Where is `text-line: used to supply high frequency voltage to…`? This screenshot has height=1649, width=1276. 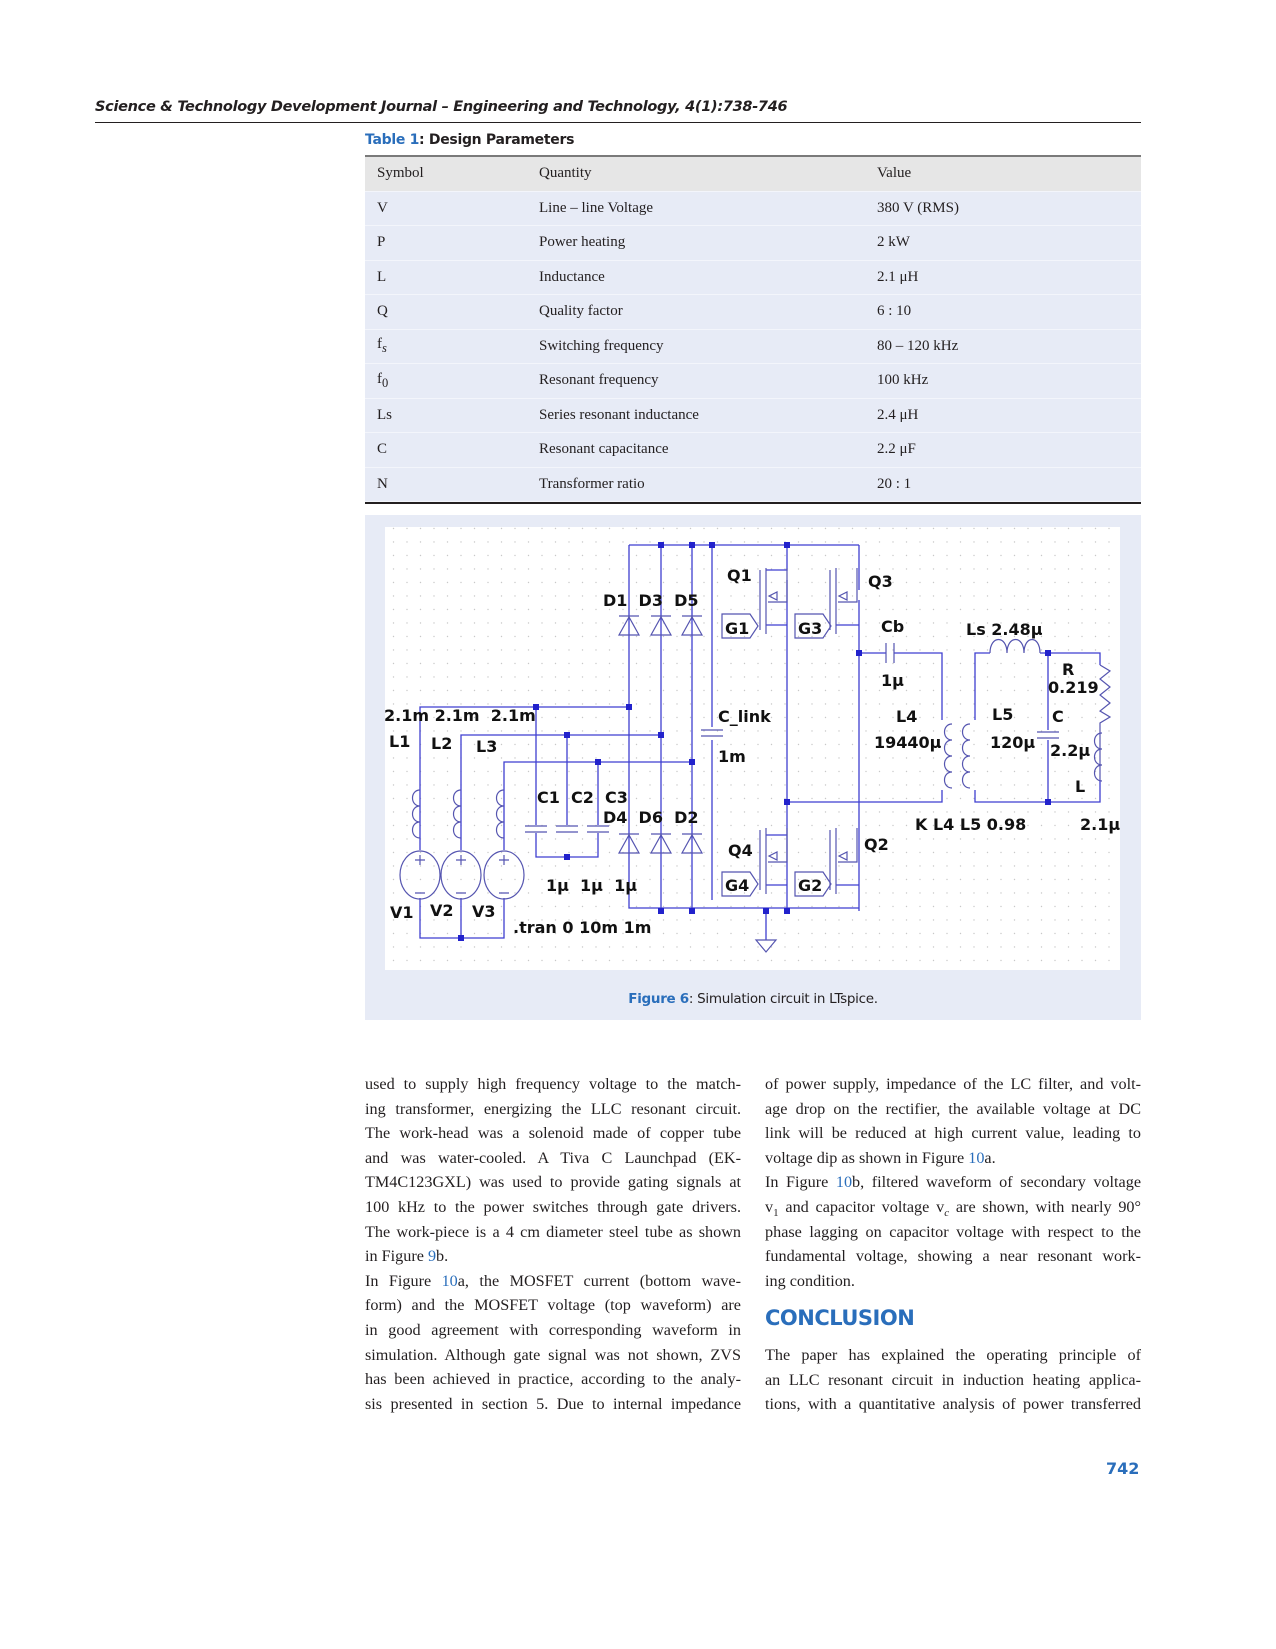 text-line: used to supply high frequency voltage to… is located at coordinates (553, 1084).